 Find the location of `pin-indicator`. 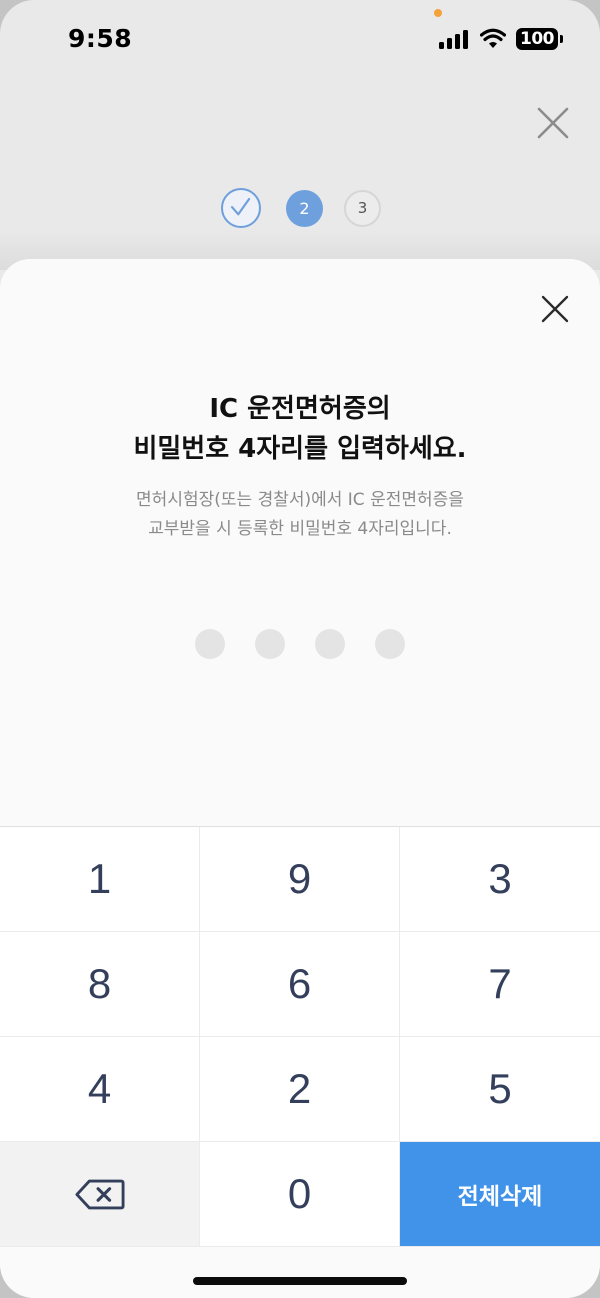

pin-indicator is located at coordinates (301, 644).